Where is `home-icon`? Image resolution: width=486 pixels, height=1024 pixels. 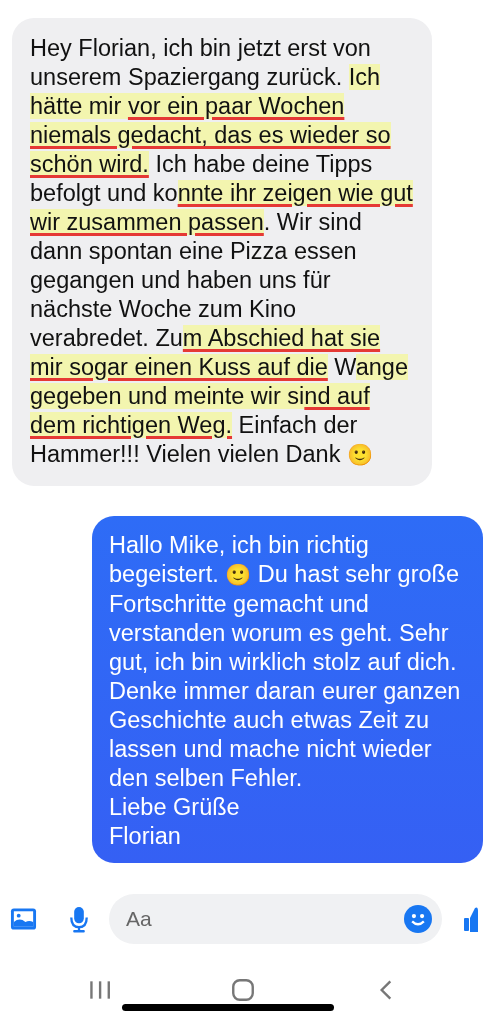
home-icon is located at coordinates (243, 990).